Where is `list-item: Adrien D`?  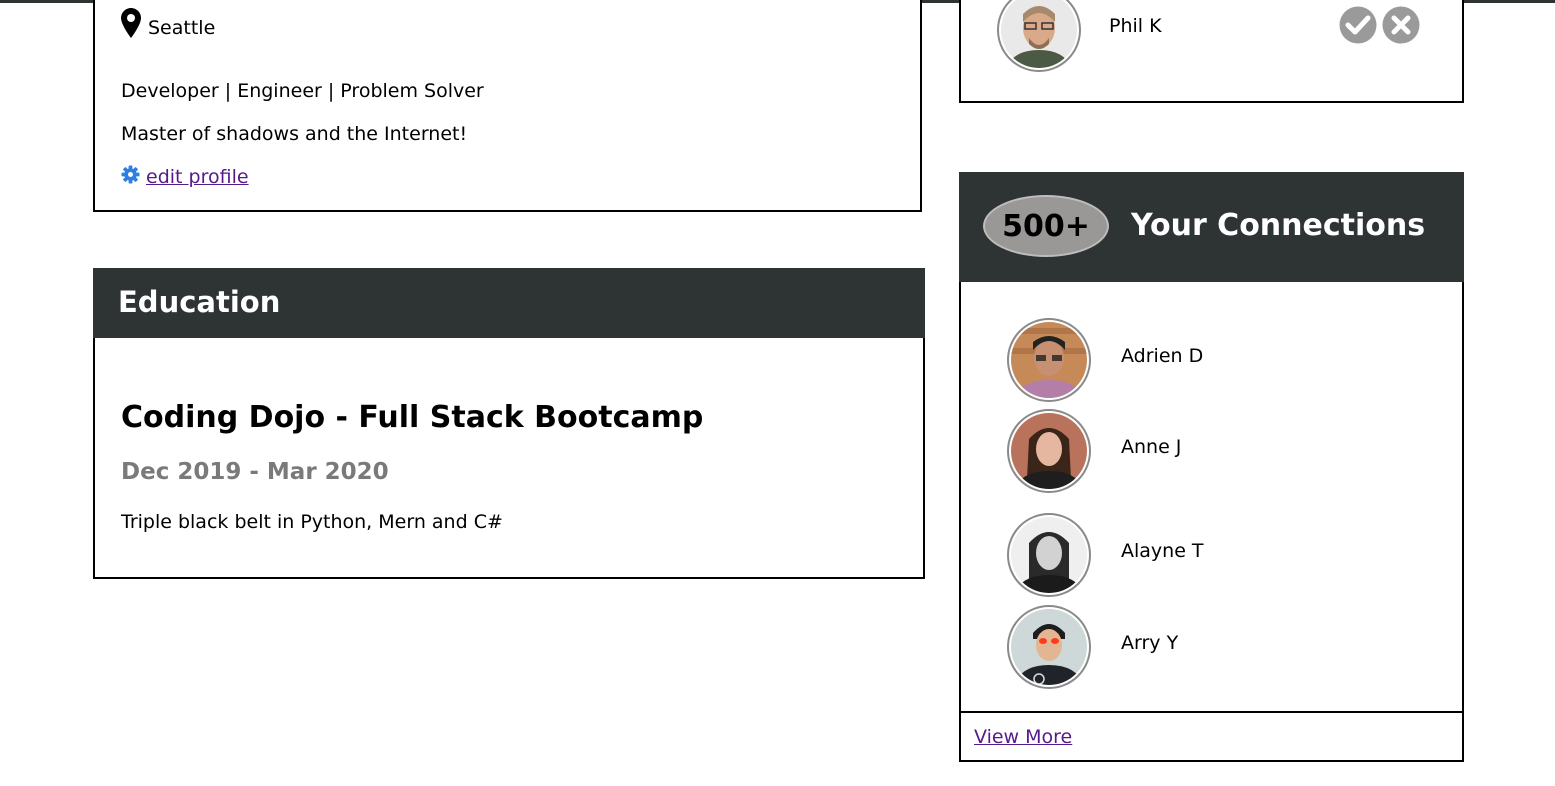
list-item: Adrien D is located at coordinates (1211, 360).